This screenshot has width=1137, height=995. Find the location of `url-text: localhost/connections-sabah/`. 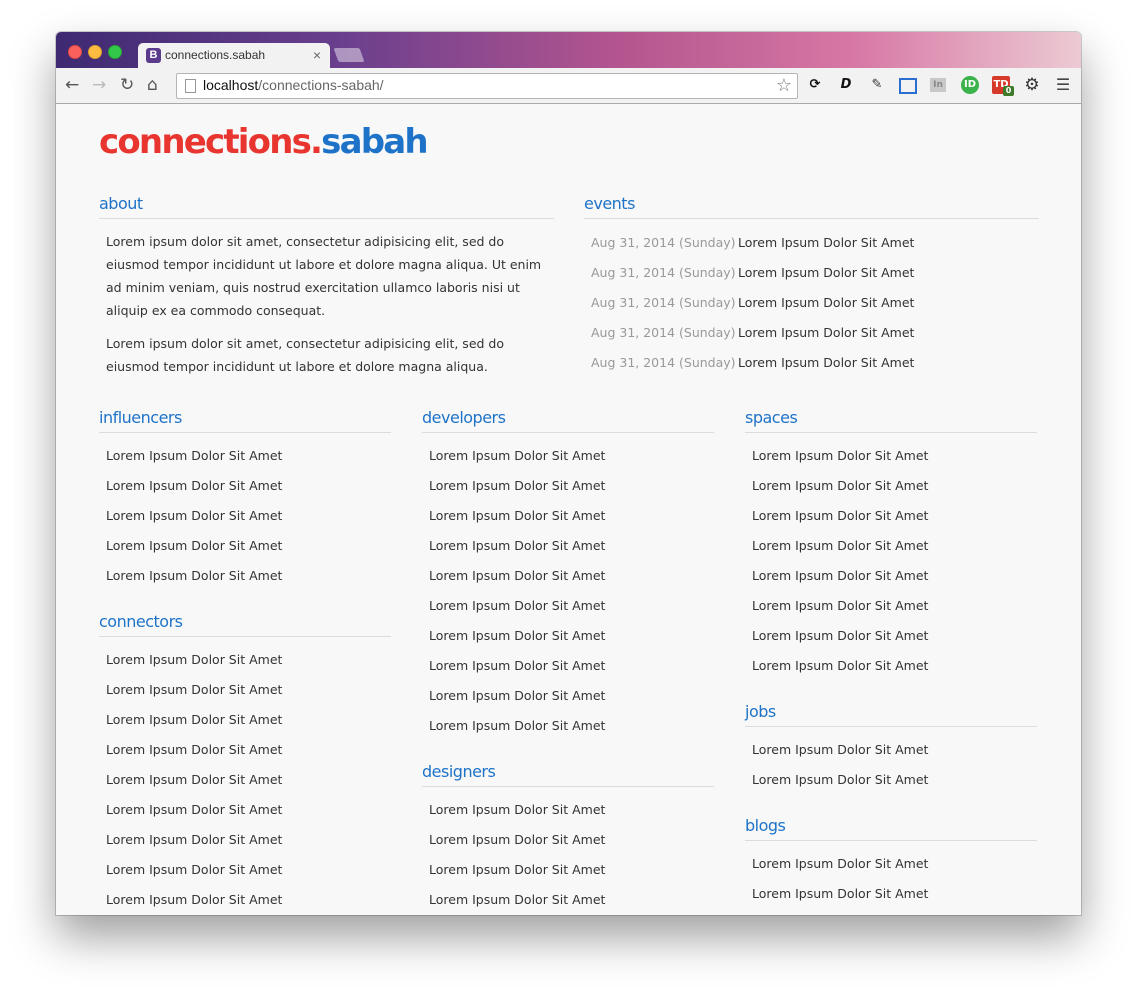

url-text: localhost/connections-sabah/ is located at coordinates (293, 85).